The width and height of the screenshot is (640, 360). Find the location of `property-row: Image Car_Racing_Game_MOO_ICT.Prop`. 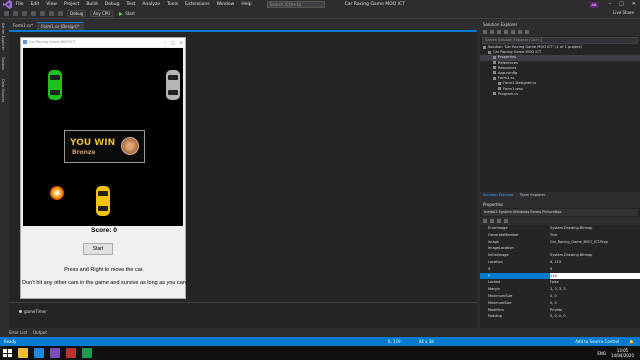

property-row: Image Car_Racing_Game_MOO_ICT.Prop is located at coordinates (560, 242).